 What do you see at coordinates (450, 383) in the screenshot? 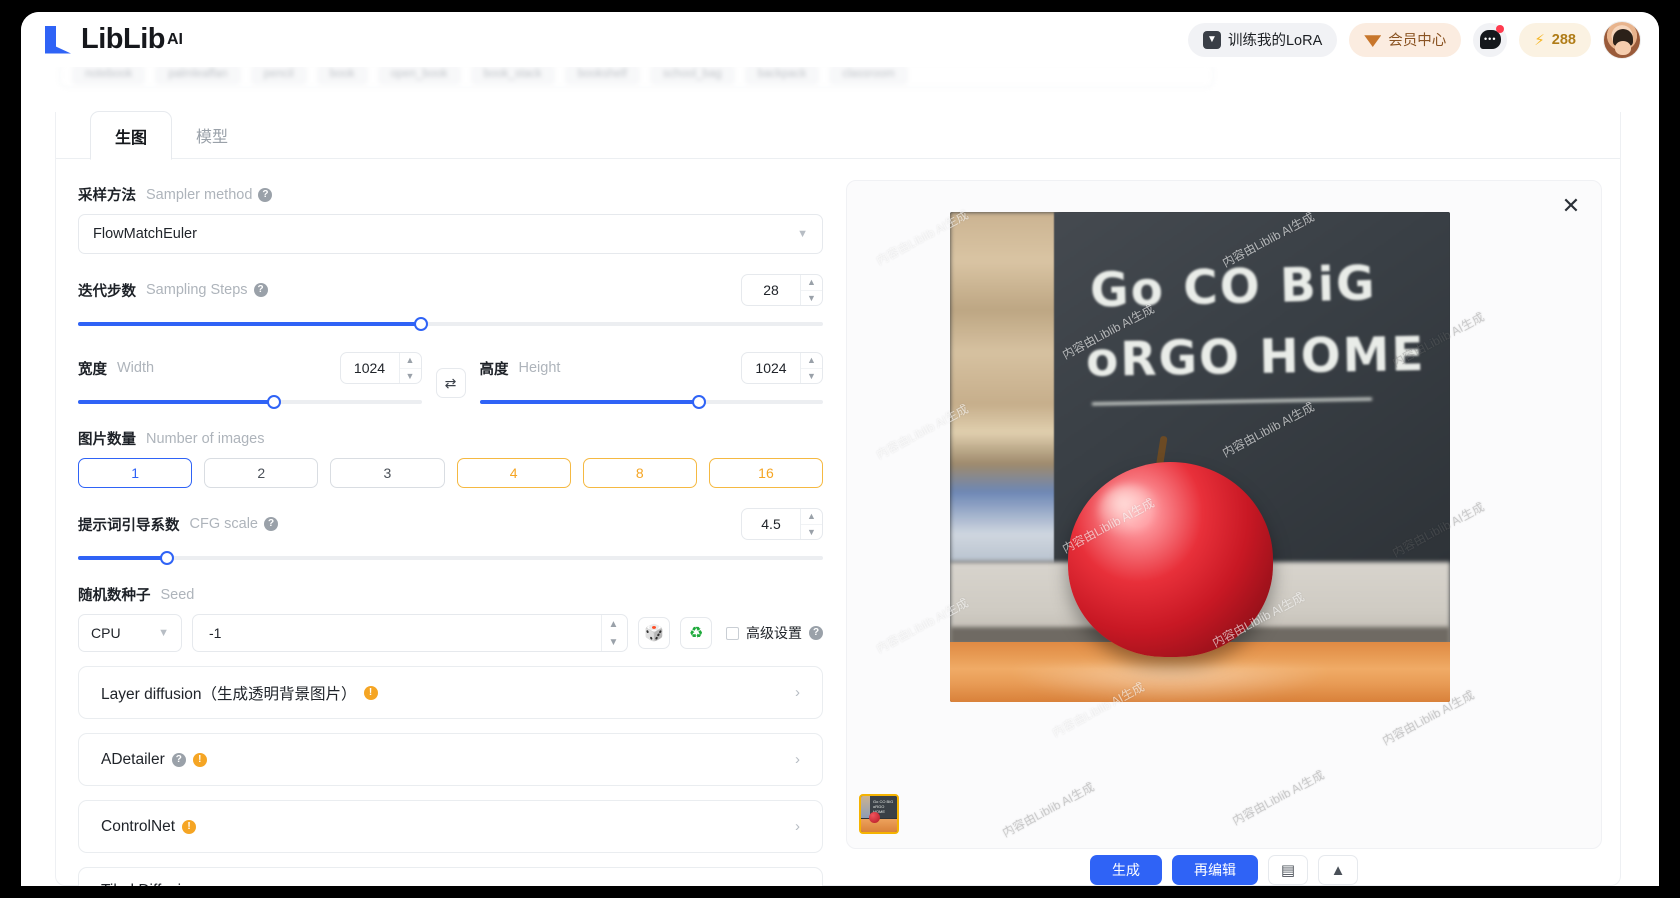
I see `swap-icon: ⇄` at bounding box center [450, 383].